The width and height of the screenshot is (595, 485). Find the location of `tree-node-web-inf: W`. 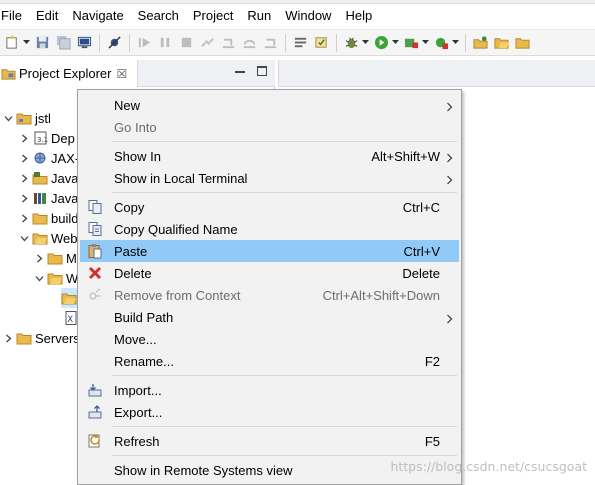

tree-node-web-inf: W is located at coordinates (55, 278).